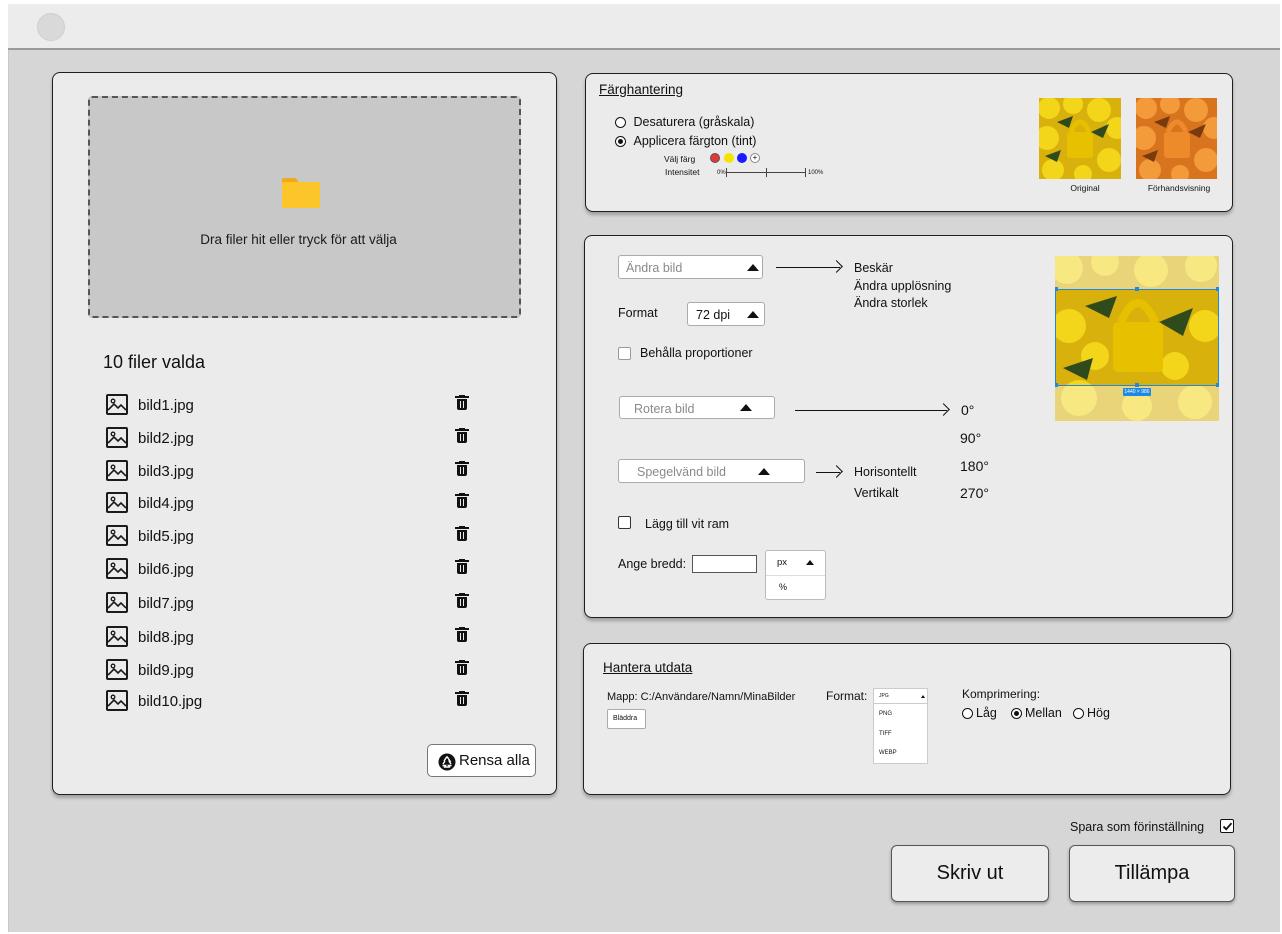  I want to click on color-panel-title: Färghantering, so click(641, 89).